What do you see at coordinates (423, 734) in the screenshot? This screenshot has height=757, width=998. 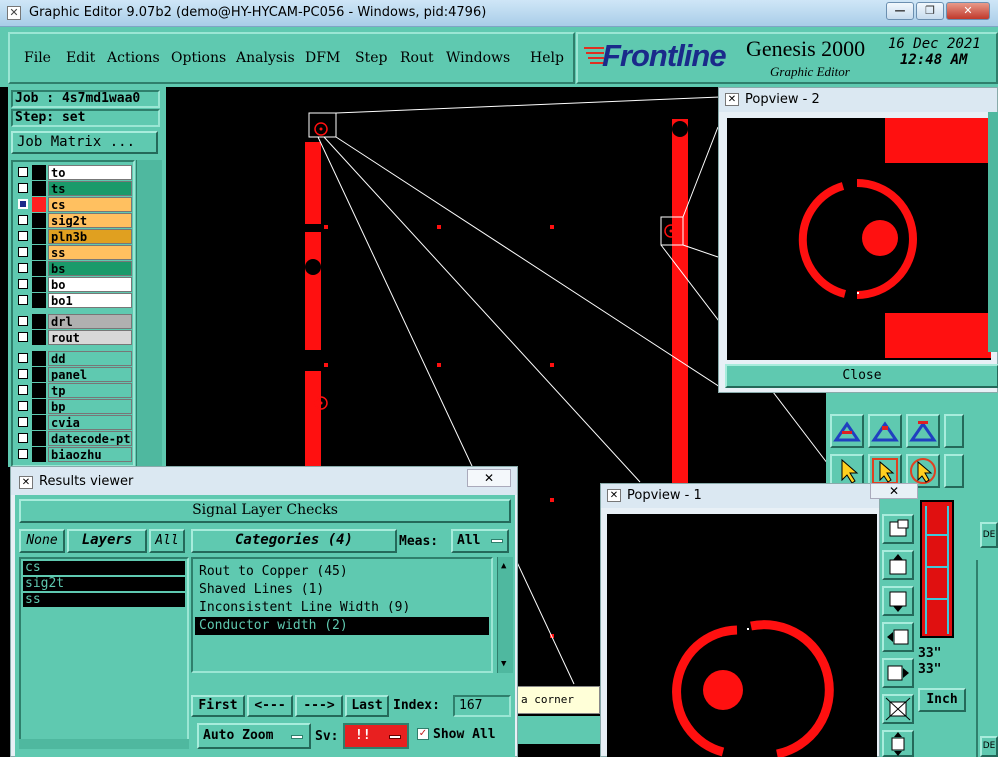 I see `show-all-checkbox: ✓` at bounding box center [423, 734].